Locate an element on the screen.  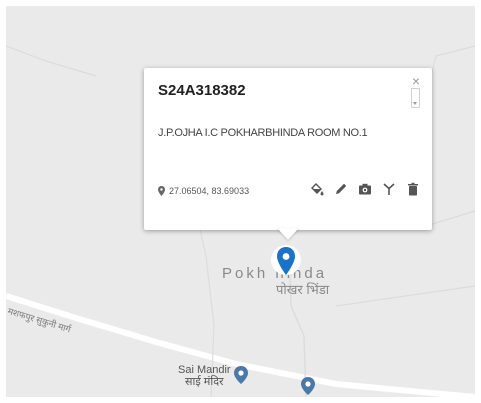
chevron-down-icon is located at coordinates (415, 103).